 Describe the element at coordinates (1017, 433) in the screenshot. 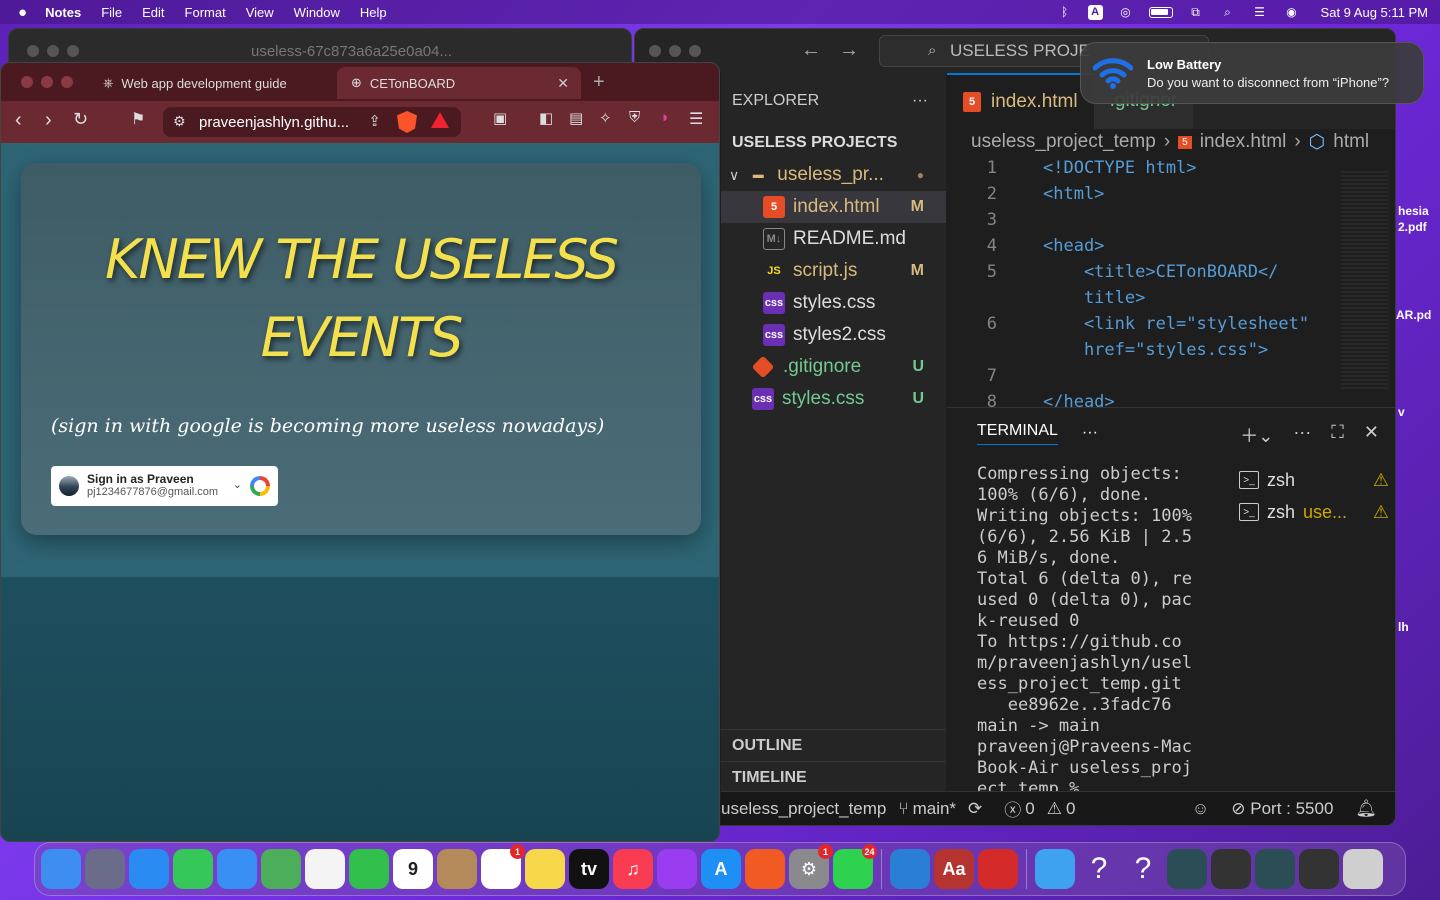

I see `tab-terminal: TERMINAL` at that location.